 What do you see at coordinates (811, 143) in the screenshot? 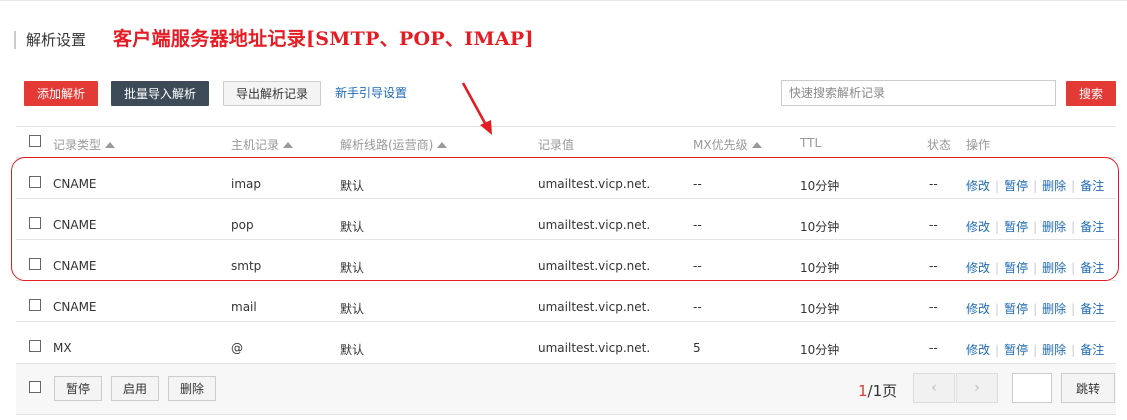
I see `col-header-ttl: TTL` at bounding box center [811, 143].